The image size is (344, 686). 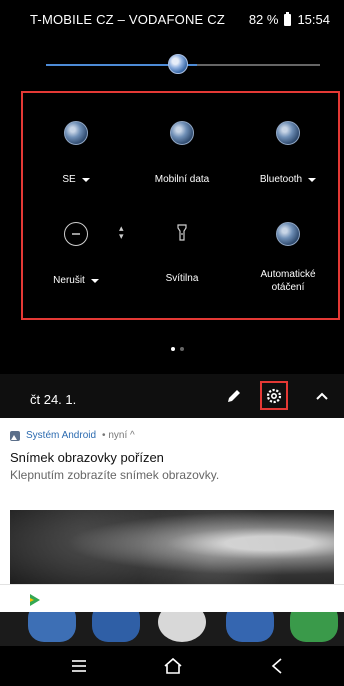 I want to click on back-button, so click(x=277, y=666).